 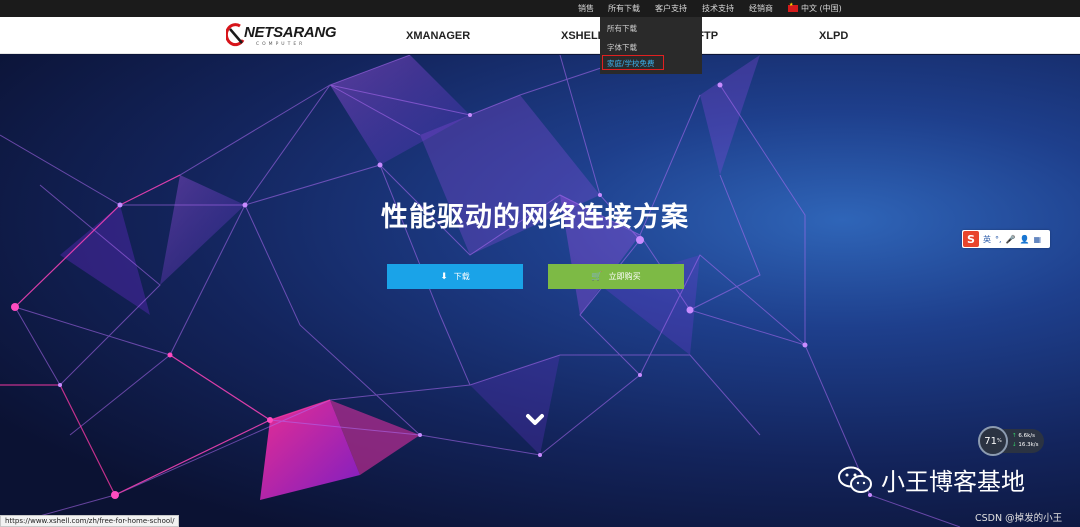 What do you see at coordinates (235, 35) in the screenshot?
I see `netsarang-logo-icon` at bounding box center [235, 35].